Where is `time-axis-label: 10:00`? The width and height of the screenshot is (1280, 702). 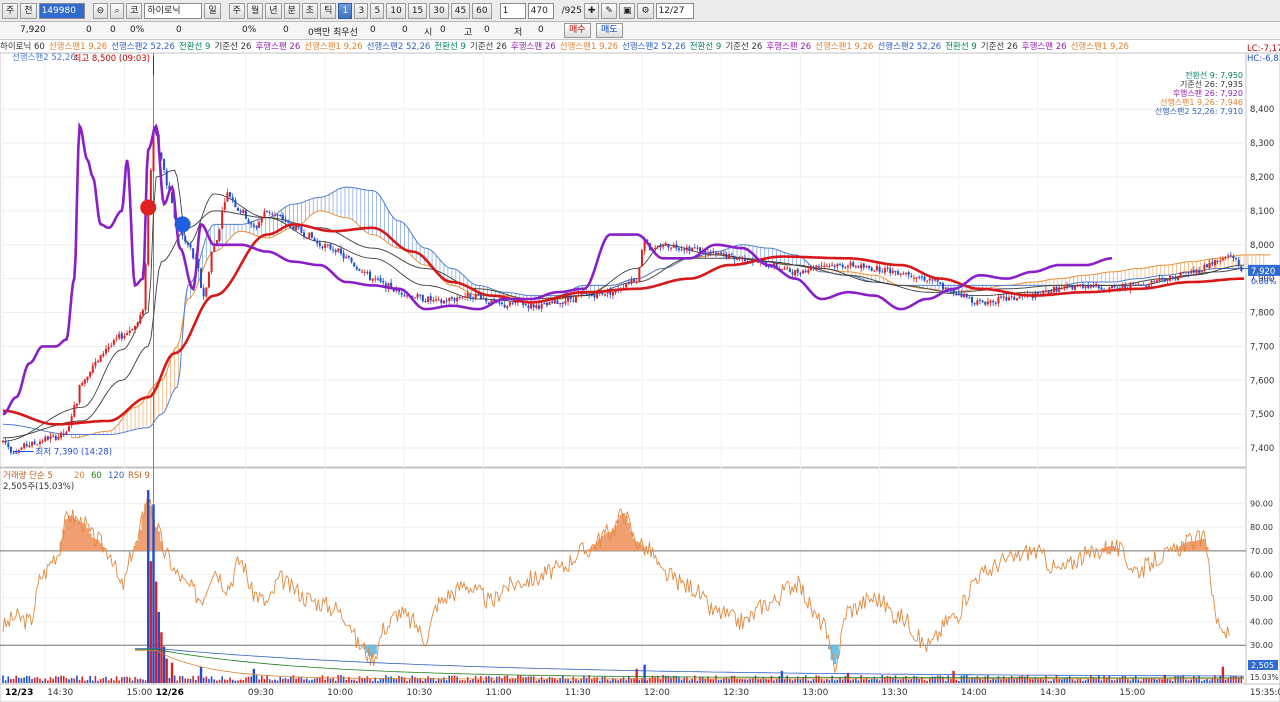 time-axis-label: 10:00 is located at coordinates (340, 693).